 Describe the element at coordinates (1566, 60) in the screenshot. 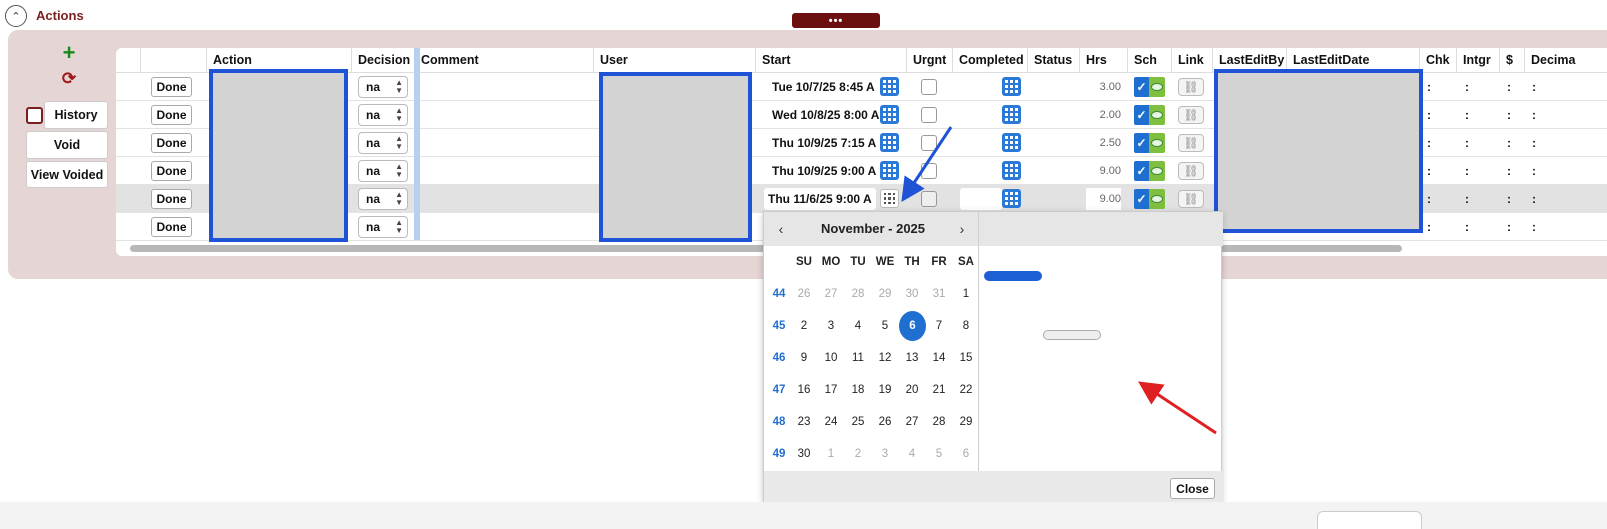

I see `header-decimal: Decima` at that location.